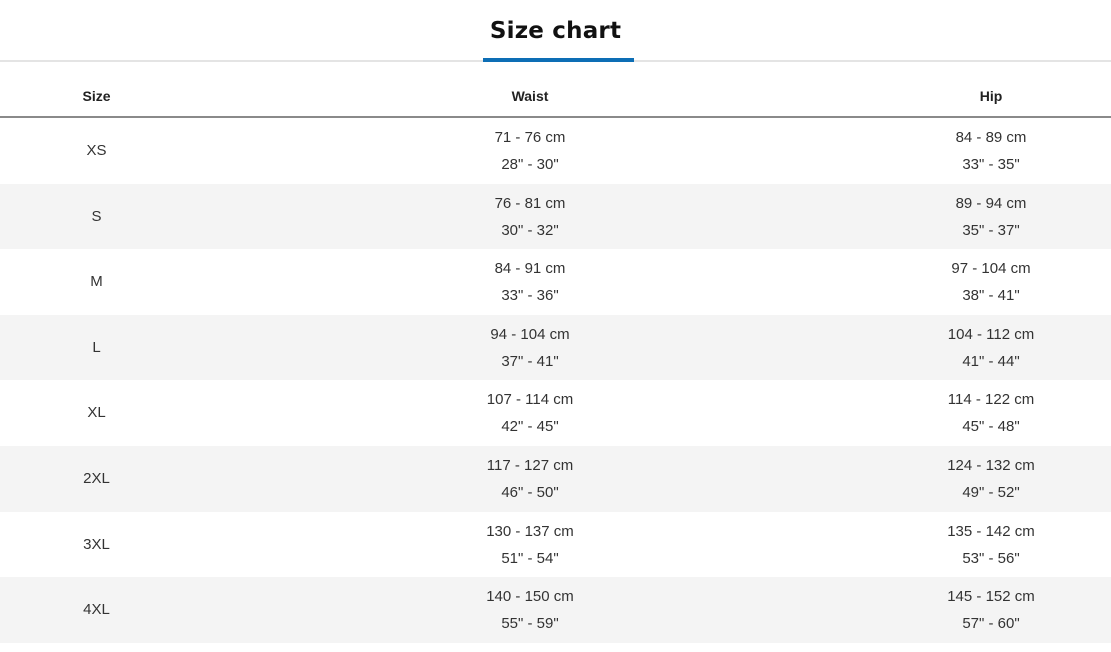 The height and width of the screenshot is (652, 1111). Describe the element at coordinates (96, 96) in the screenshot. I see `column-header-size: Size` at that location.